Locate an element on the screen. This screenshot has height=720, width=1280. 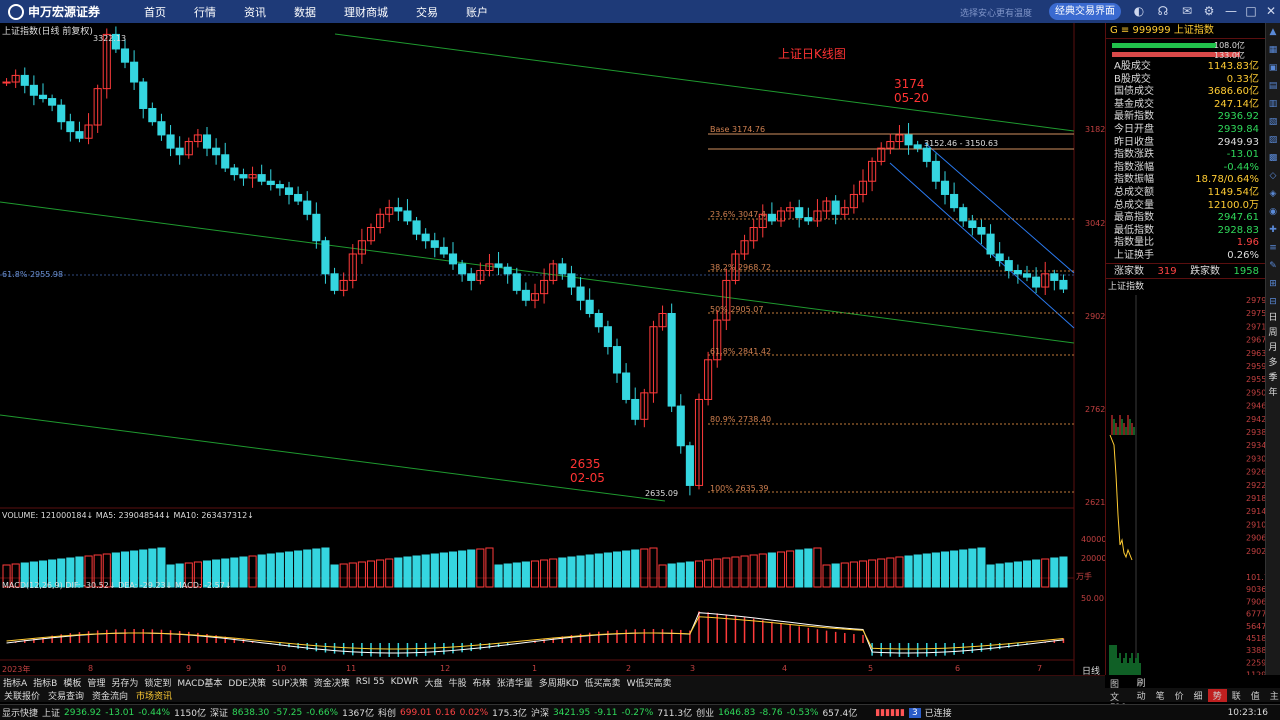
lower-tab-1: 交易查询 is located at coordinates (66, 695).